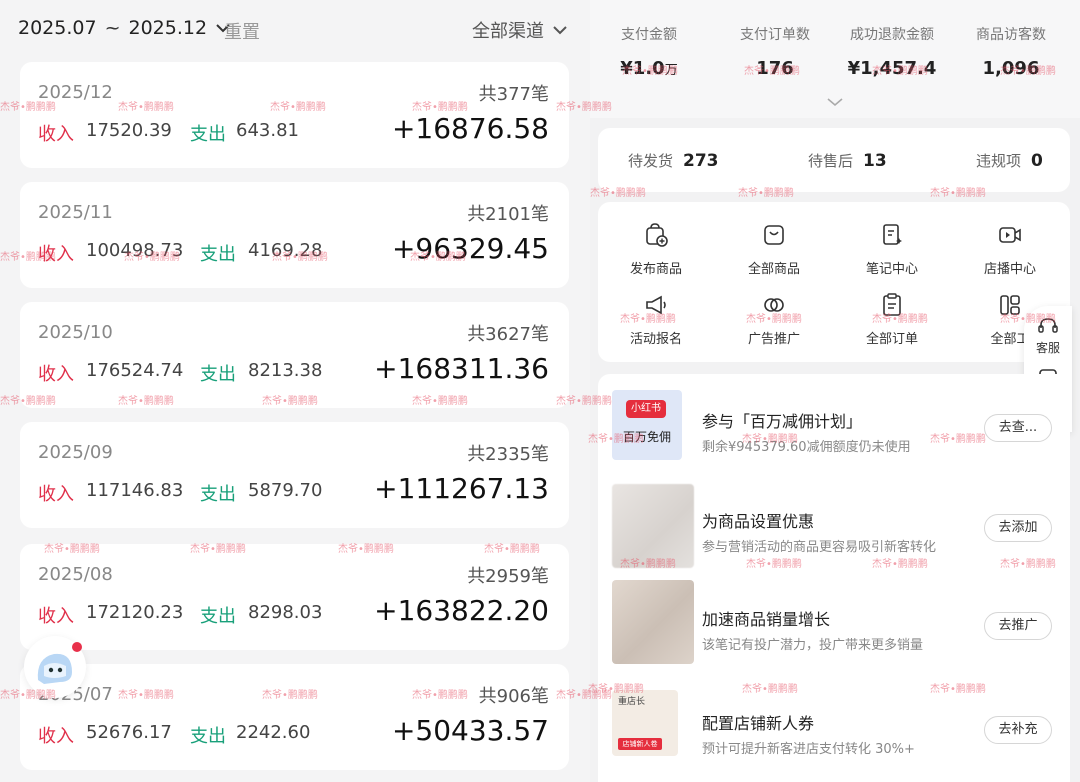 This screenshot has height=782, width=1080. What do you see at coordinates (892, 68) in the screenshot?
I see `stat-value: ¥1,457.4` at bounding box center [892, 68].